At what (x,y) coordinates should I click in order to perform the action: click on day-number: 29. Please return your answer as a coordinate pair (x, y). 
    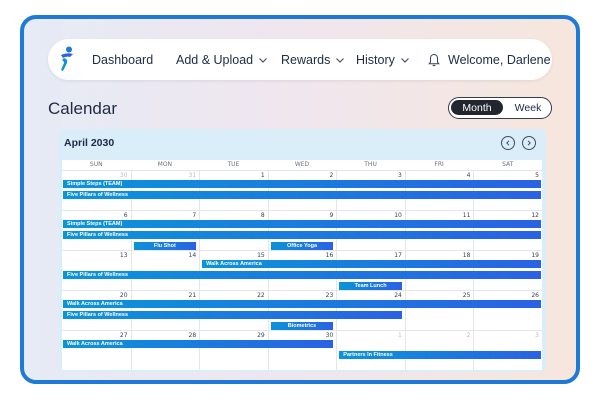
    Looking at the image, I should click on (250, 335).